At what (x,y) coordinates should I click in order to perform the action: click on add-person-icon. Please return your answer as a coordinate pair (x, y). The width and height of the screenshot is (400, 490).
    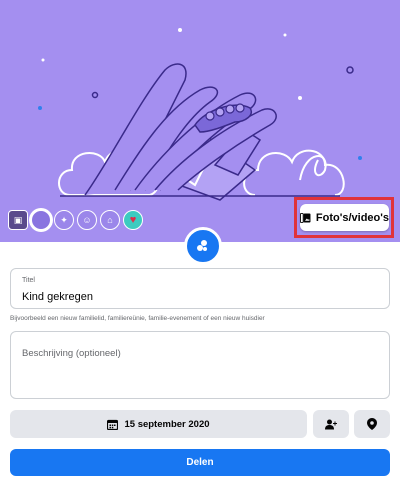
    Looking at the image, I should click on (331, 424).